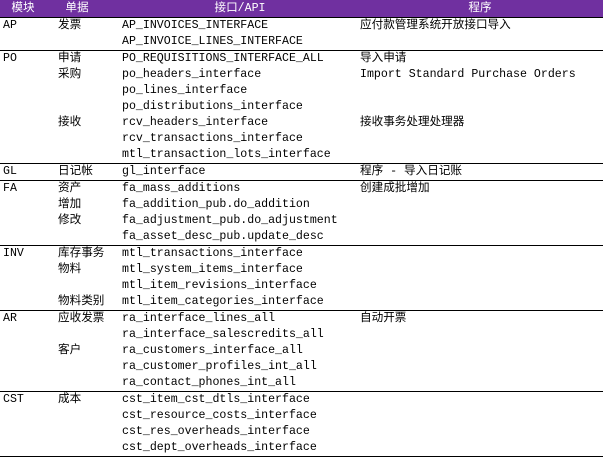  What do you see at coordinates (70, 188) in the screenshot?
I see `document-cell: 资产` at bounding box center [70, 188].